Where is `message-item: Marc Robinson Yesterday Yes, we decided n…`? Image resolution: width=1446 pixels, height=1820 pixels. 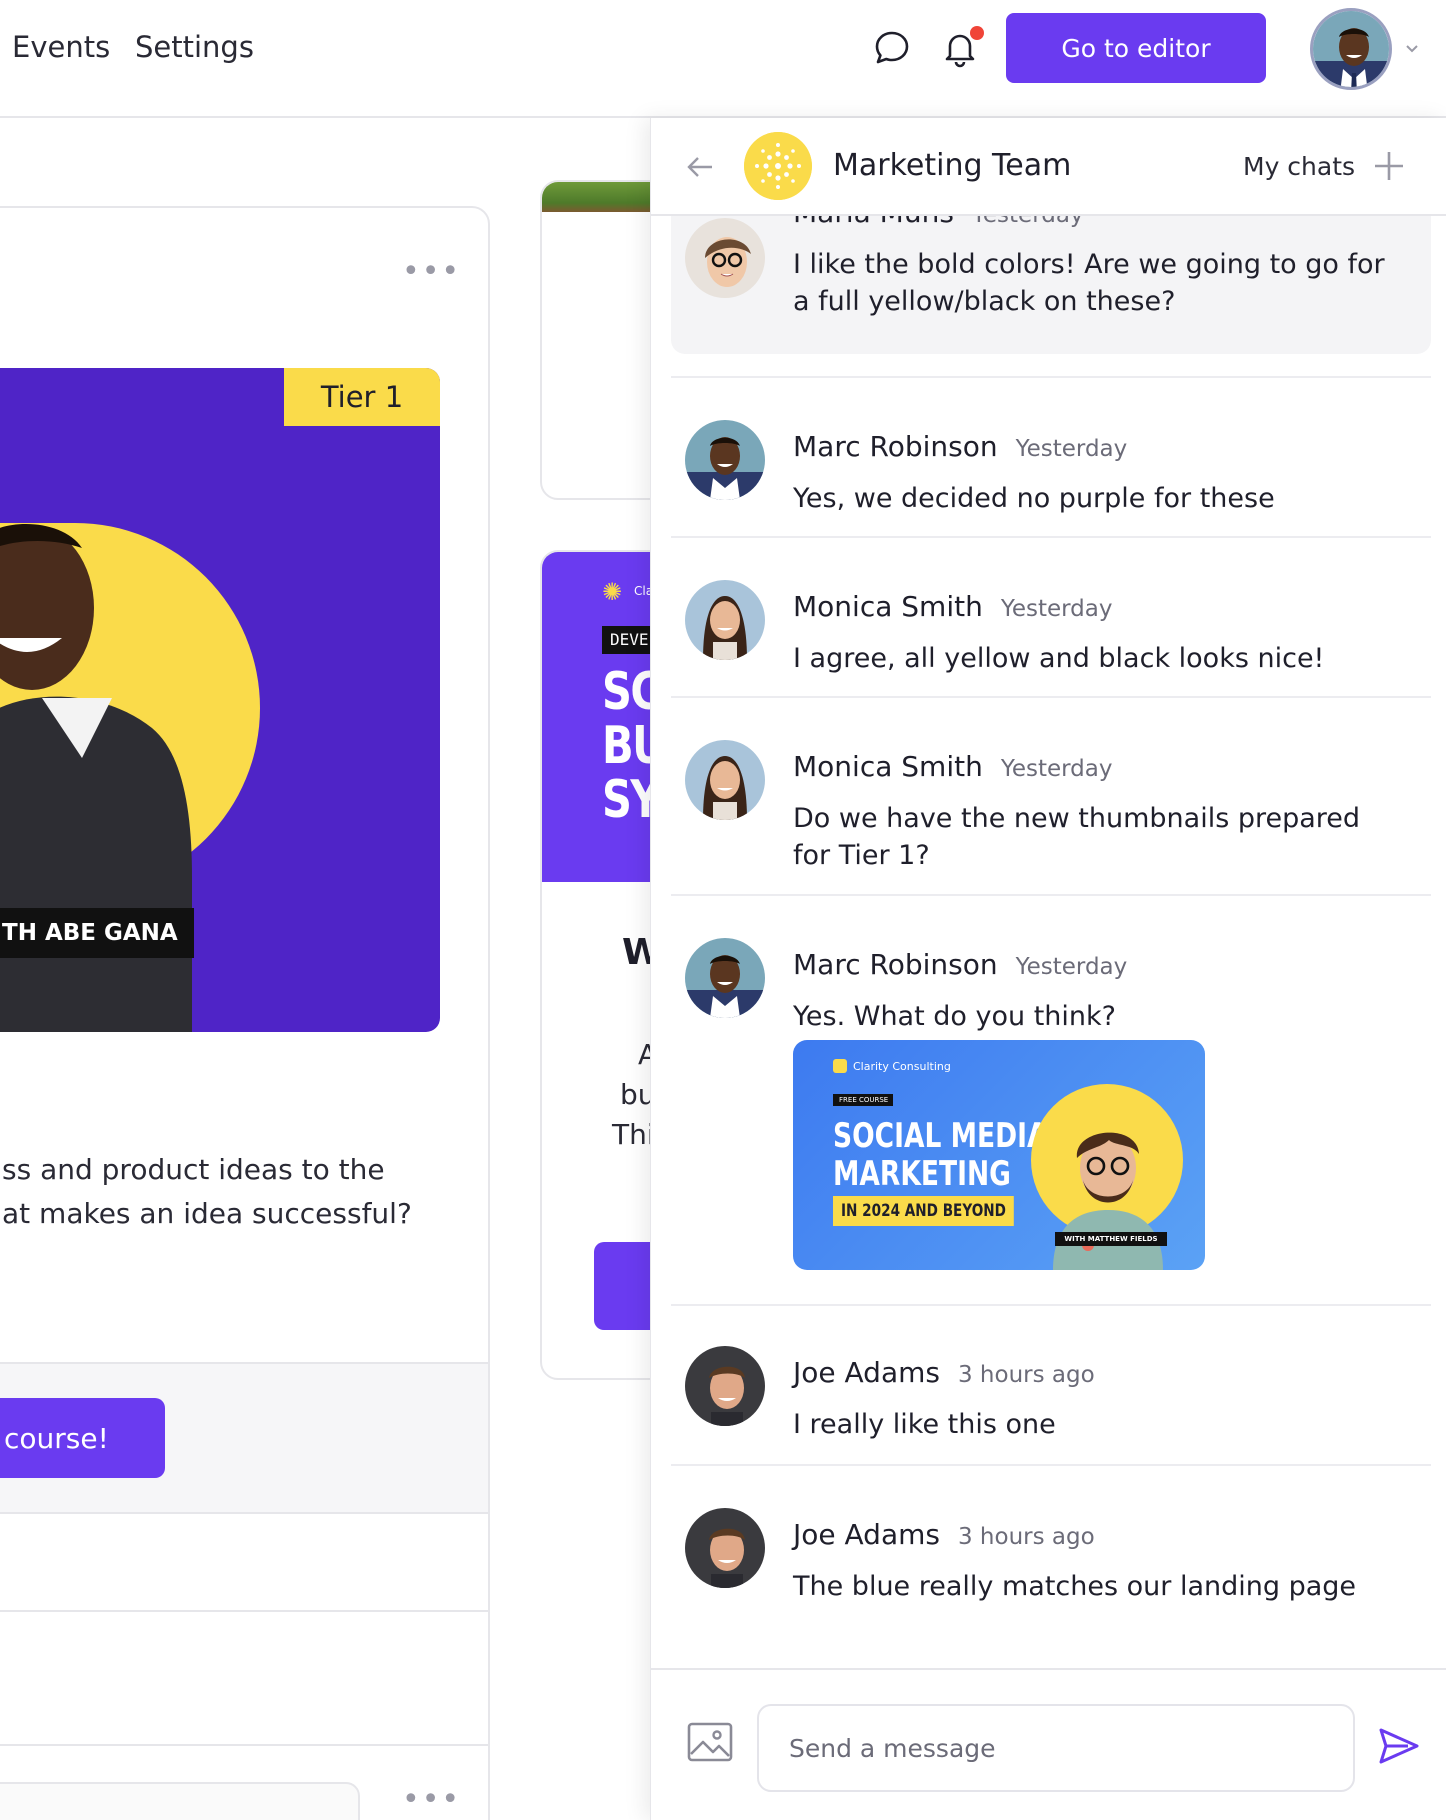
message-item: Marc Robinson Yesterday Yes, we decided n… is located at coordinates (1051, 468).